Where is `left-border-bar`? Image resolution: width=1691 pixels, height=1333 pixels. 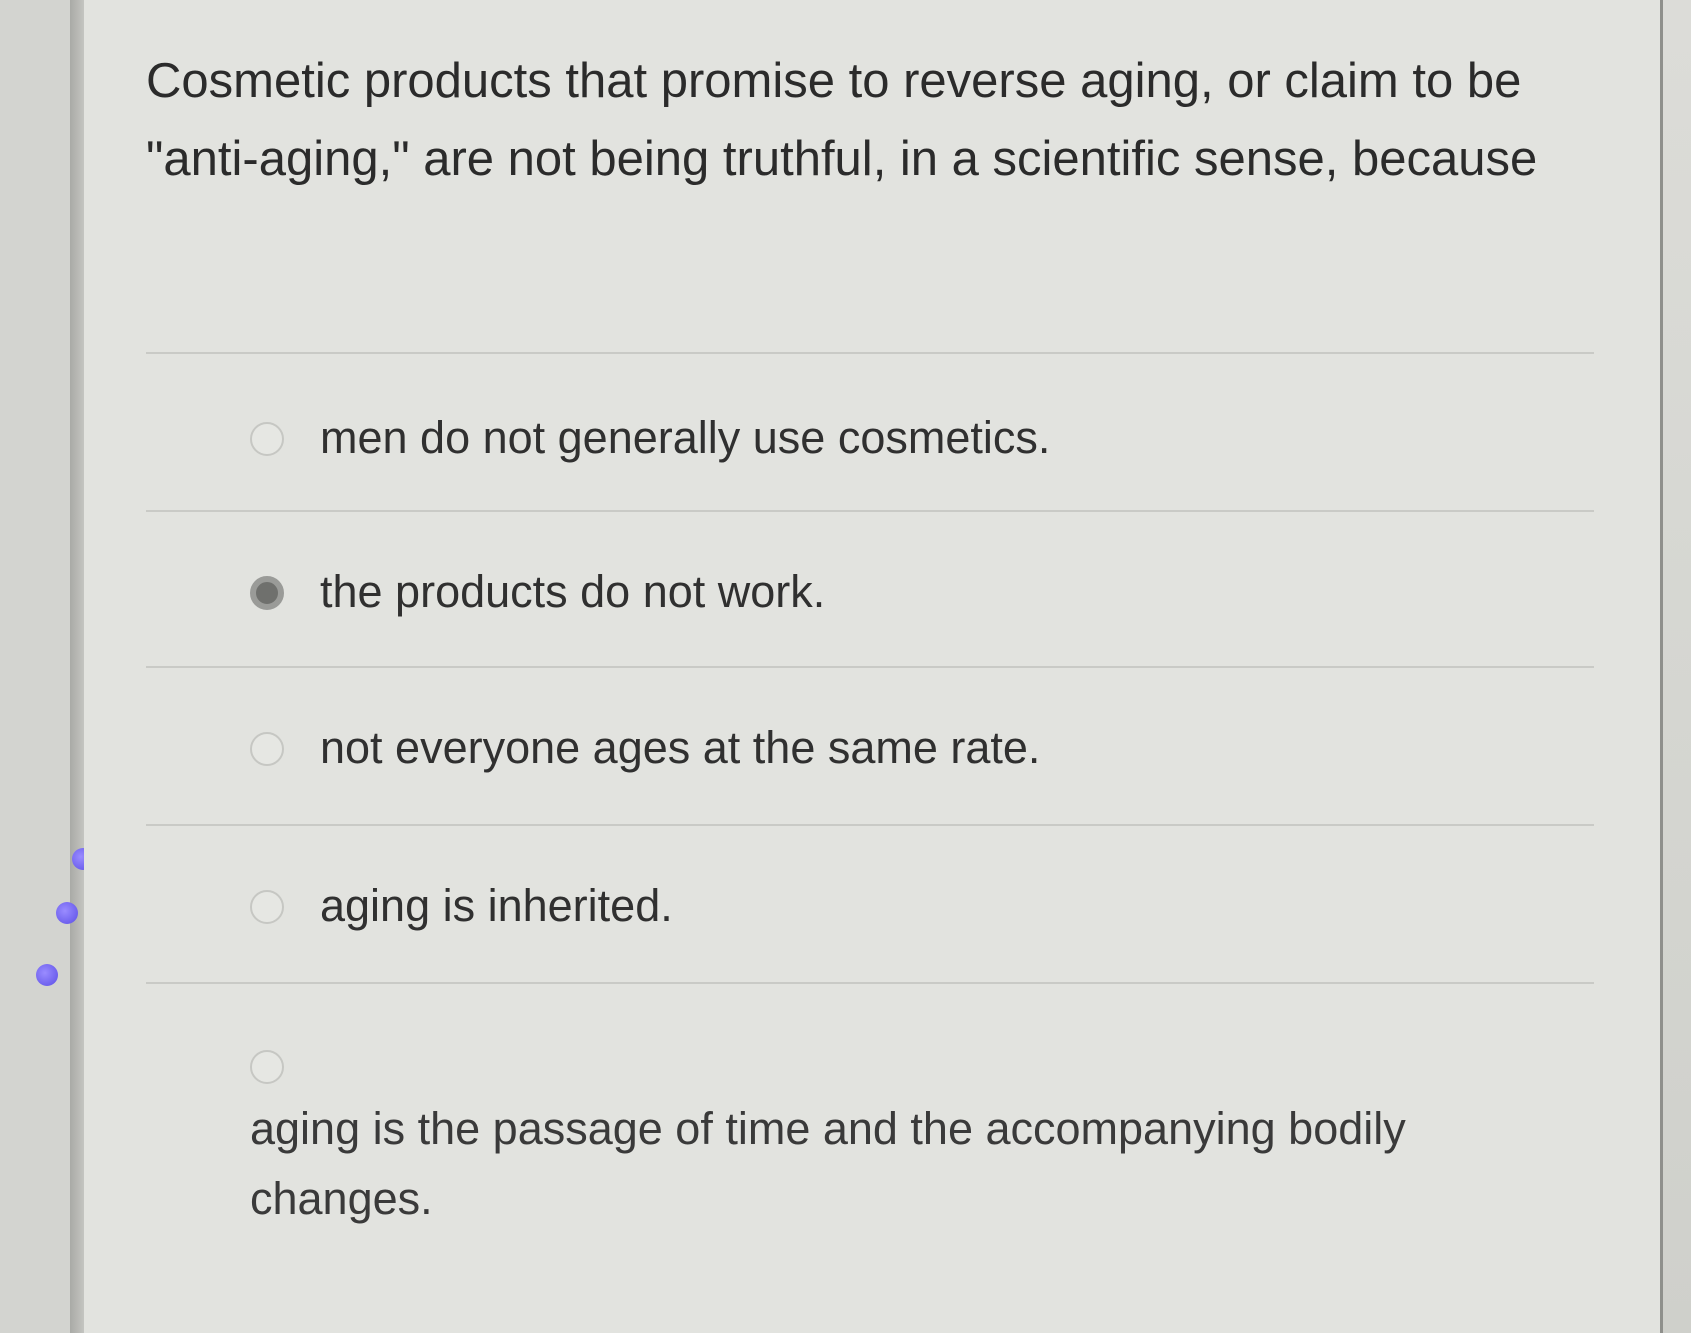
left-border-bar is located at coordinates (77, 666).